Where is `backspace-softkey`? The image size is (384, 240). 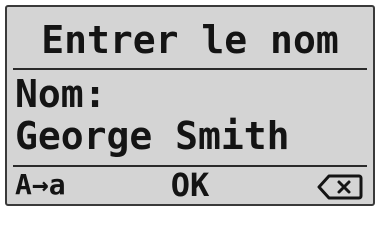 backspace-softkey is located at coordinates (340, 187).